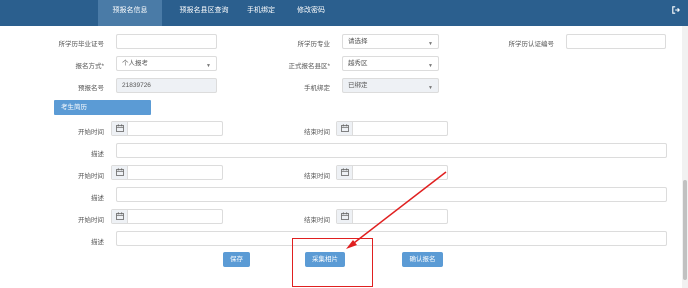  I want to click on annotation-arrow, so click(396, 210).